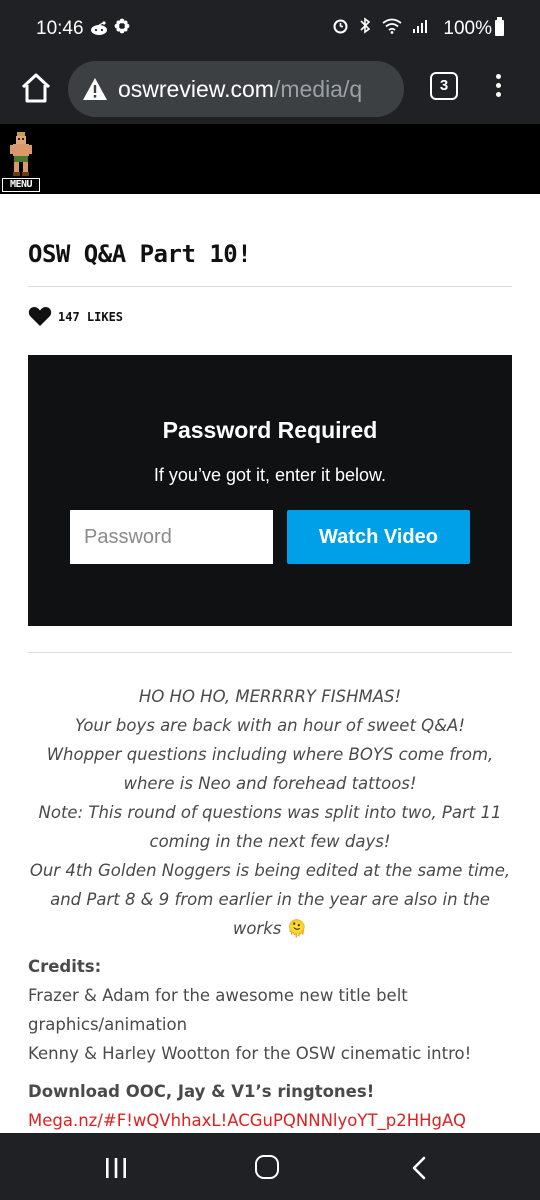 The width and height of the screenshot is (540, 1200). I want to click on bluetooth-icon, so click(370, 27).